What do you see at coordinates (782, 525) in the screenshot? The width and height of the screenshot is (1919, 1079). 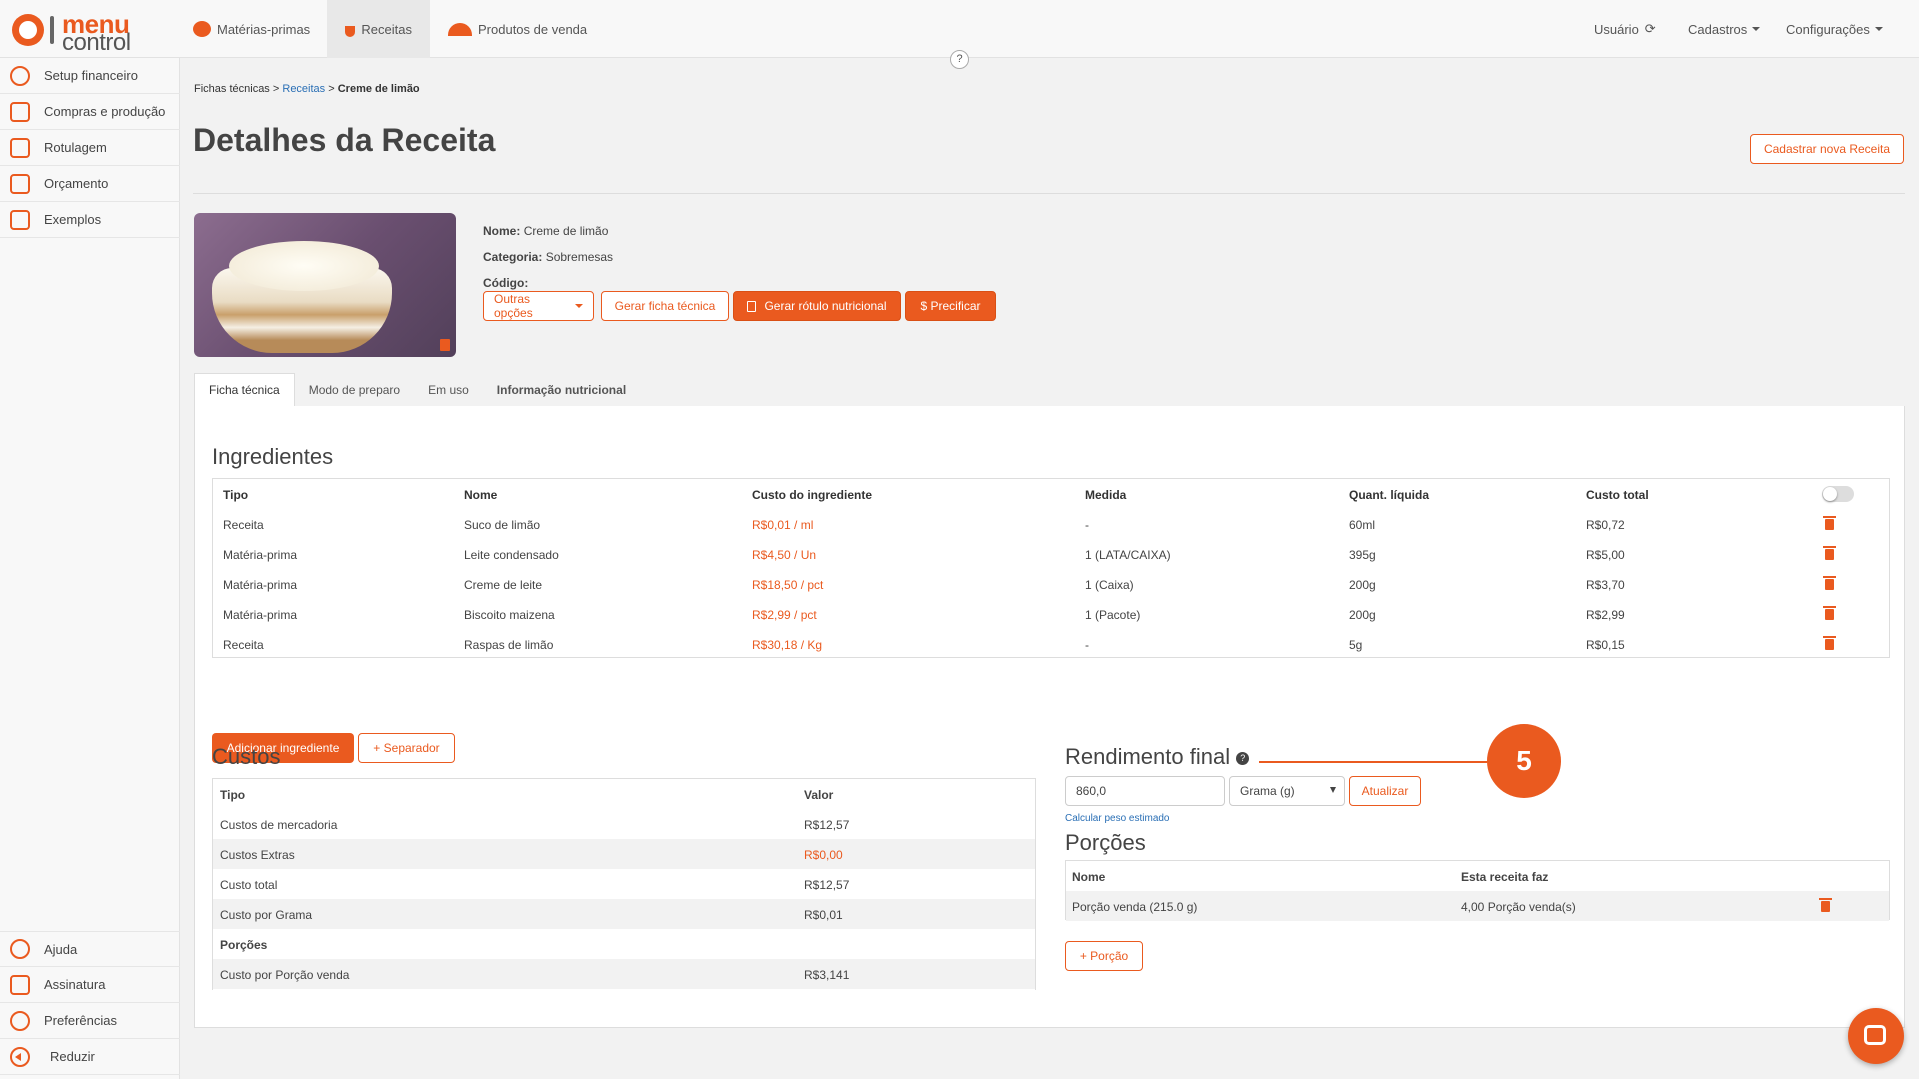 I see `cell-custo-ingrediente: R$0,01 / ml` at bounding box center [782, 525].